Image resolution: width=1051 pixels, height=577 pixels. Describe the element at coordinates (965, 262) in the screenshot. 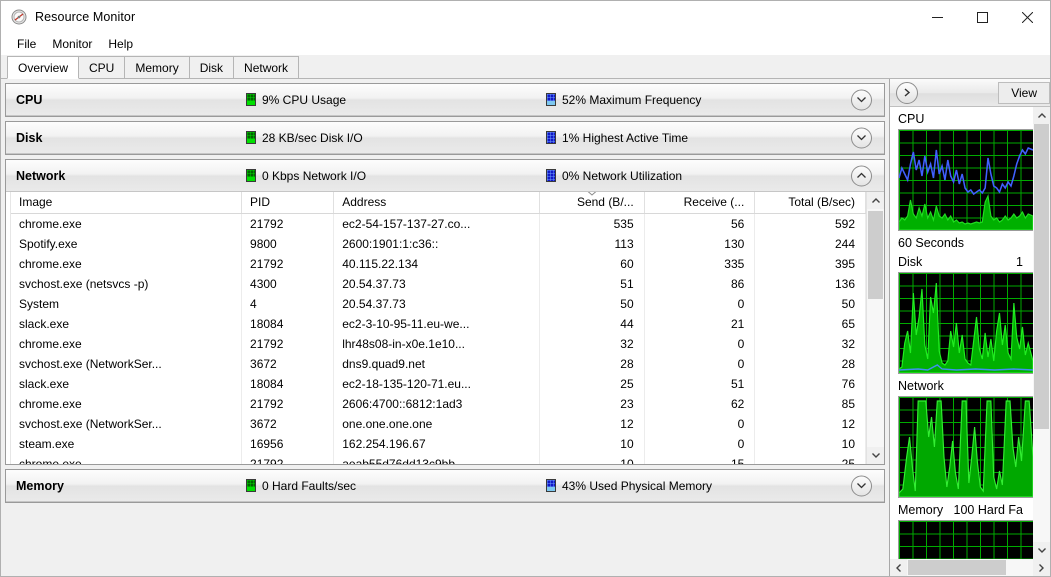

I see `disk-graph-label: Disk 1` at that location.